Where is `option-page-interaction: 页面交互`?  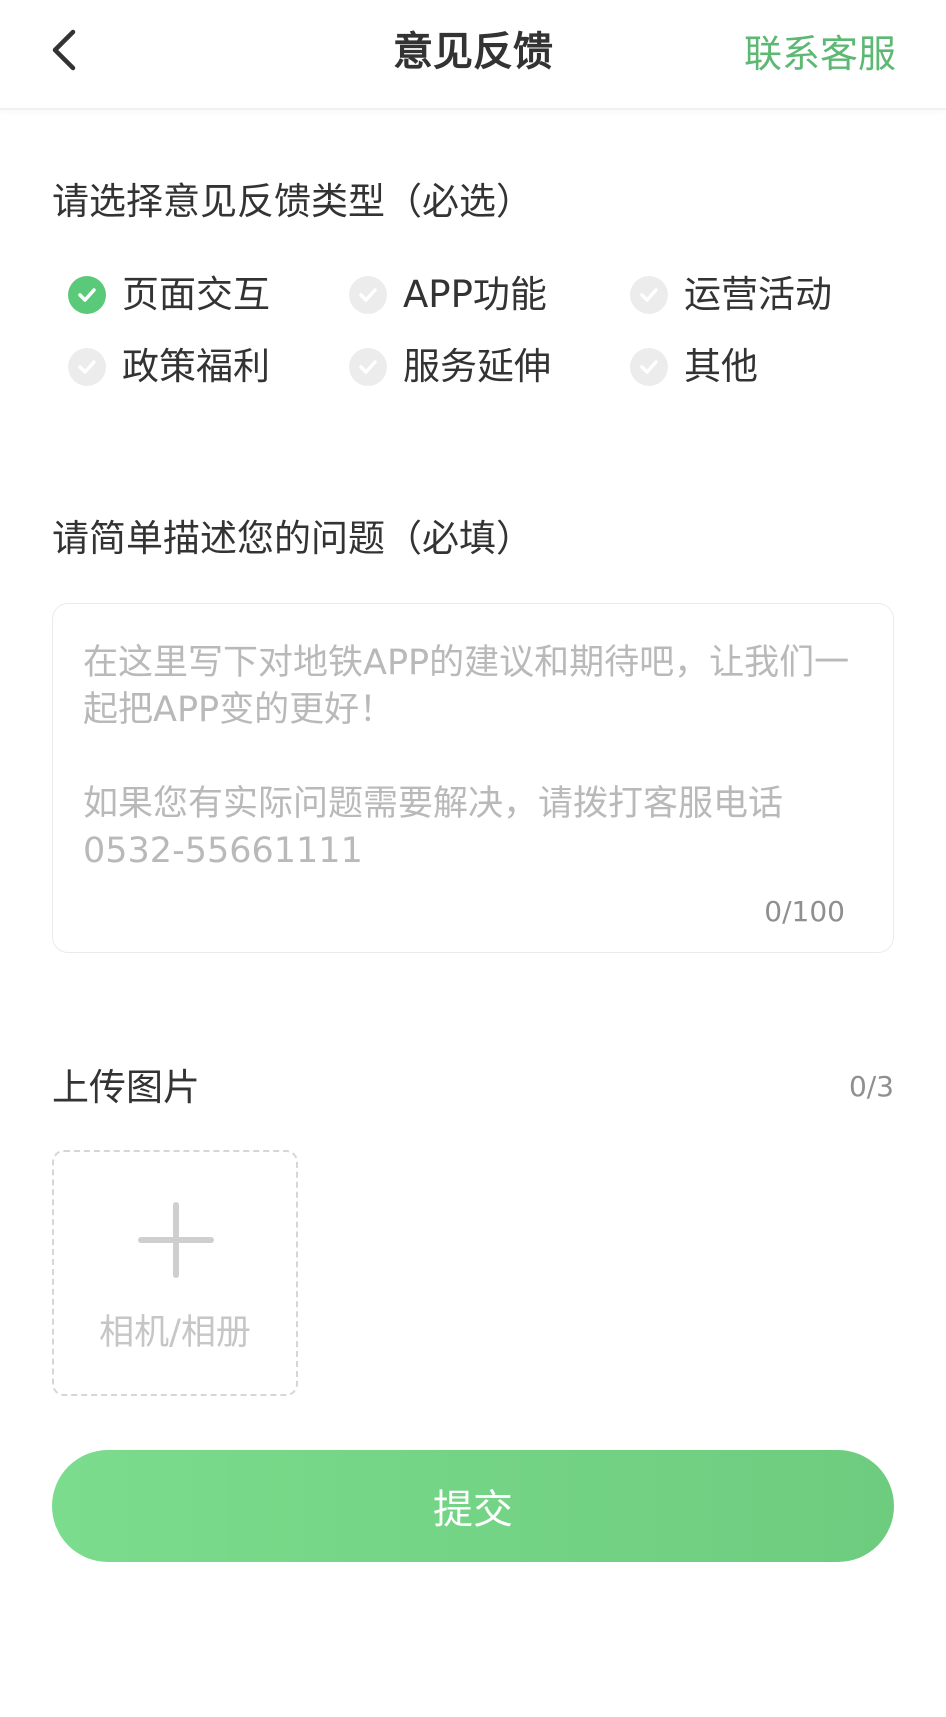
option-page-interaction: 页面交互 is located at coordinates (208, 295).